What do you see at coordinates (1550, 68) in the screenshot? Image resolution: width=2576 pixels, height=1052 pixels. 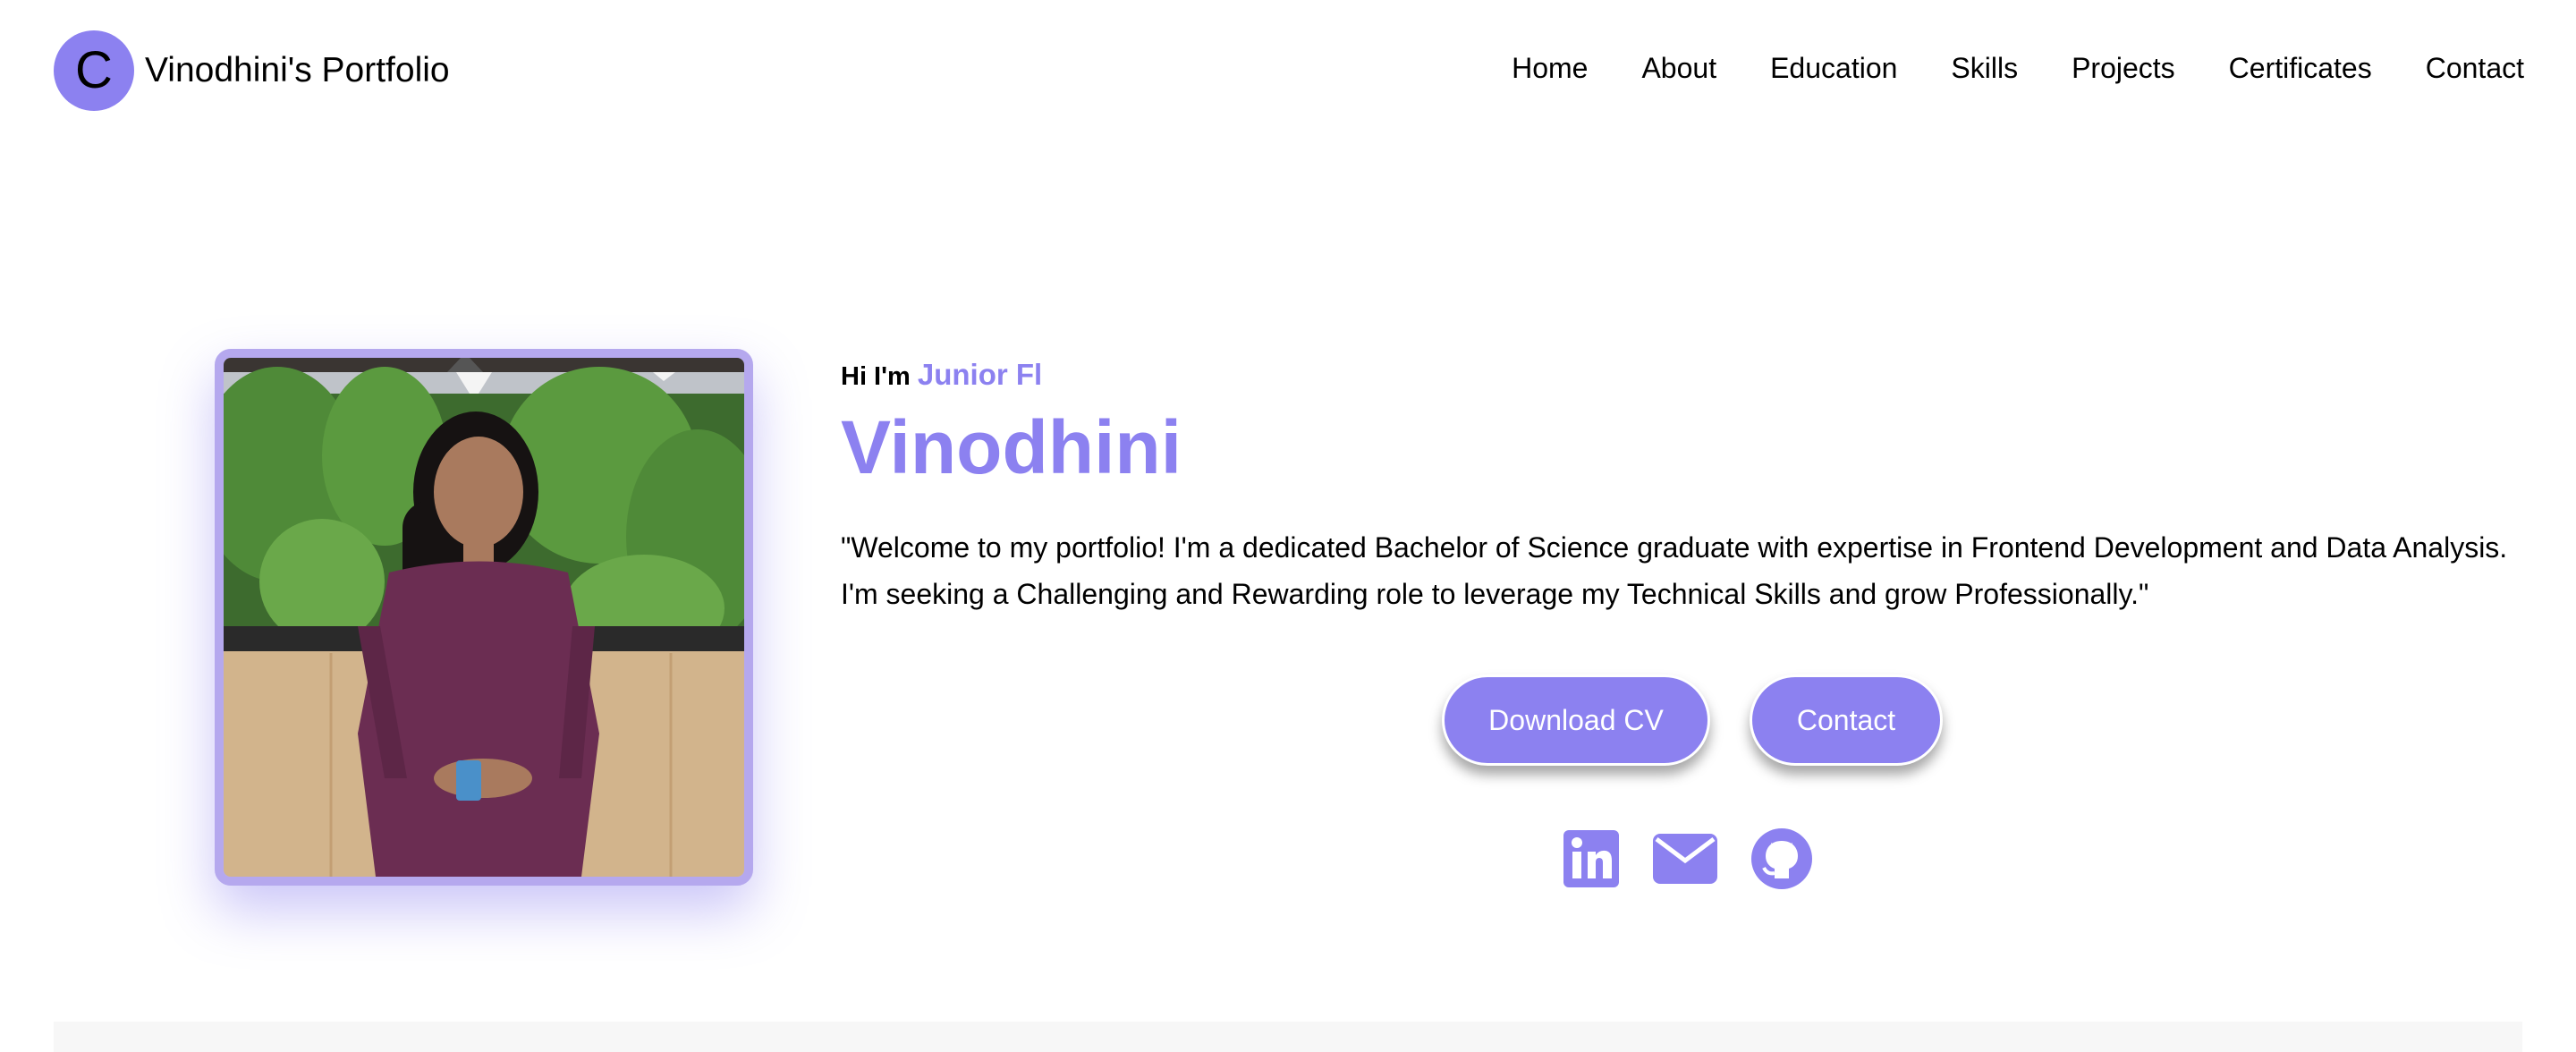 I see `nav-home: Home` at bounding box center [1550, 68].